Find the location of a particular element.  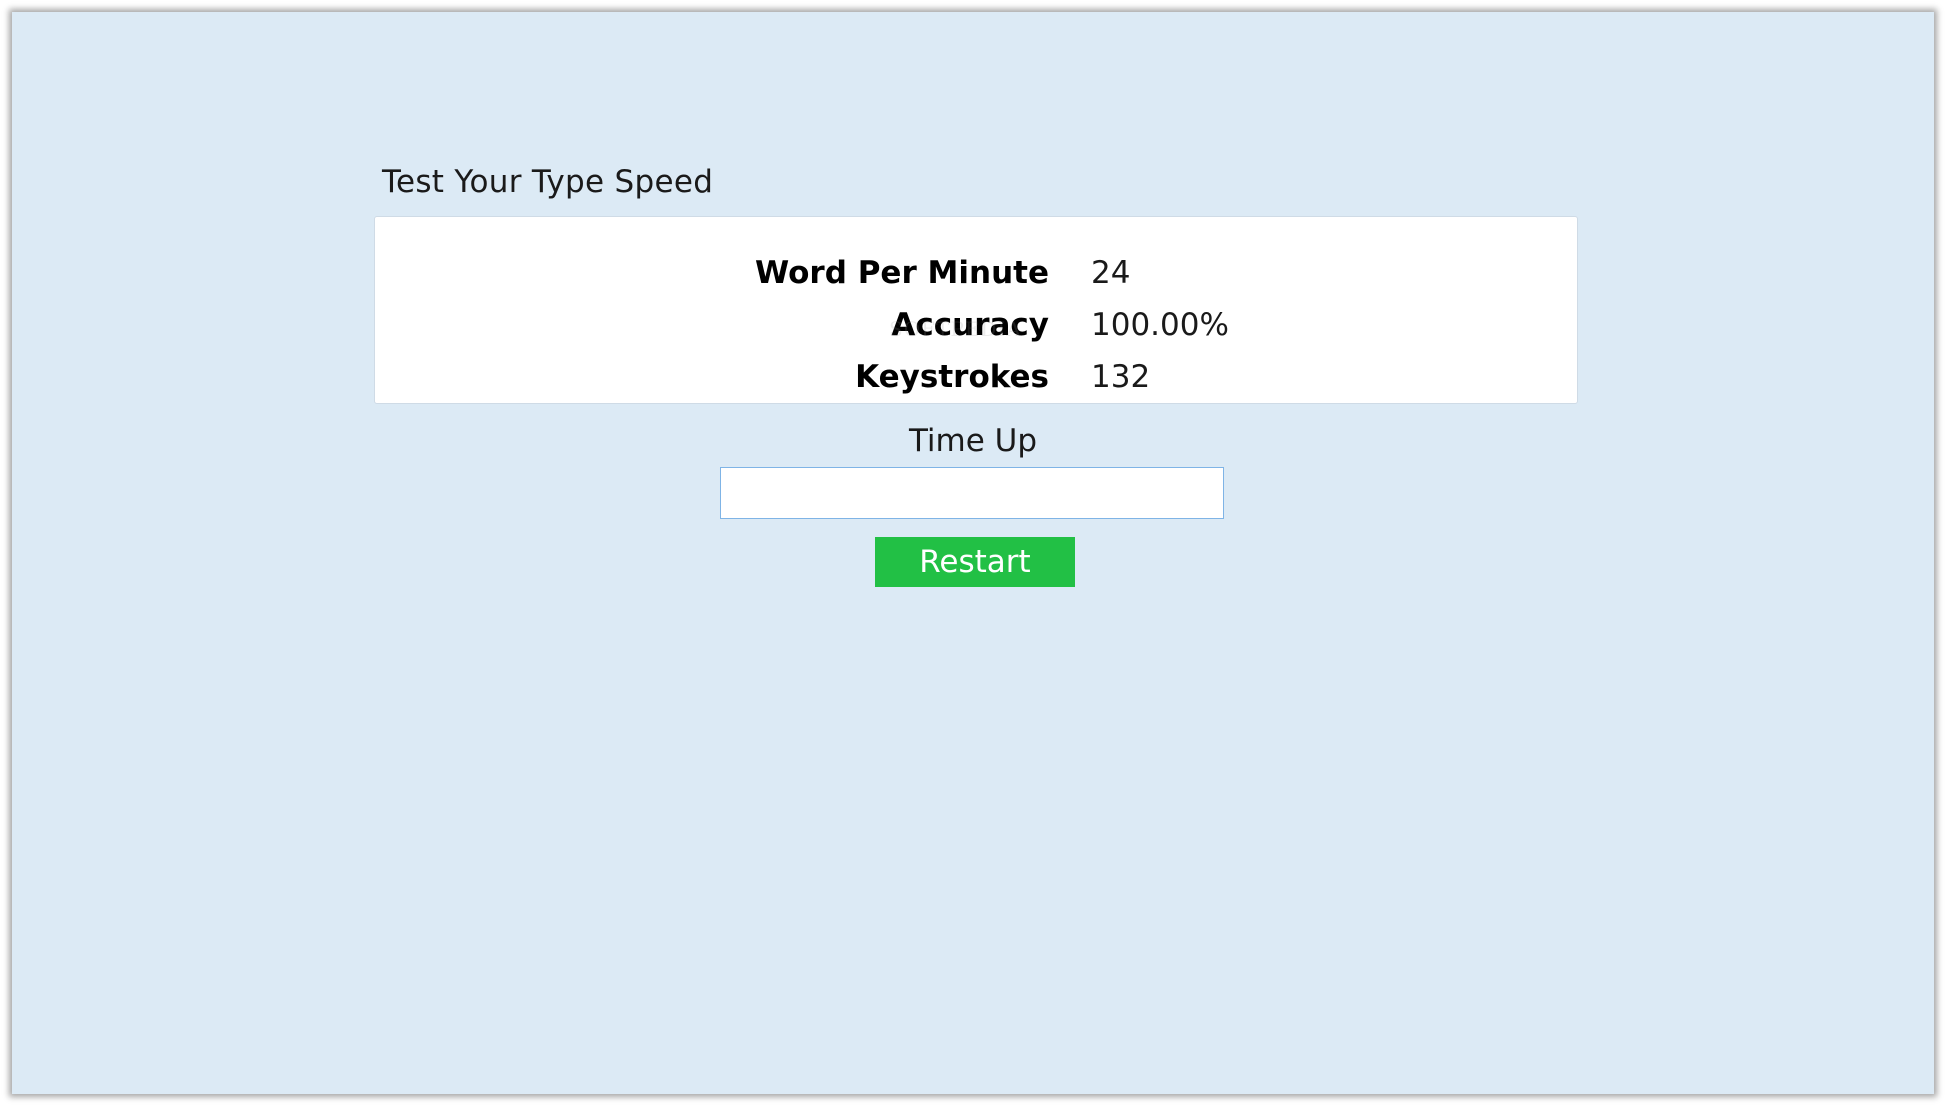

wpm-label: Word Per Minute is located at coordinates (902, 273).